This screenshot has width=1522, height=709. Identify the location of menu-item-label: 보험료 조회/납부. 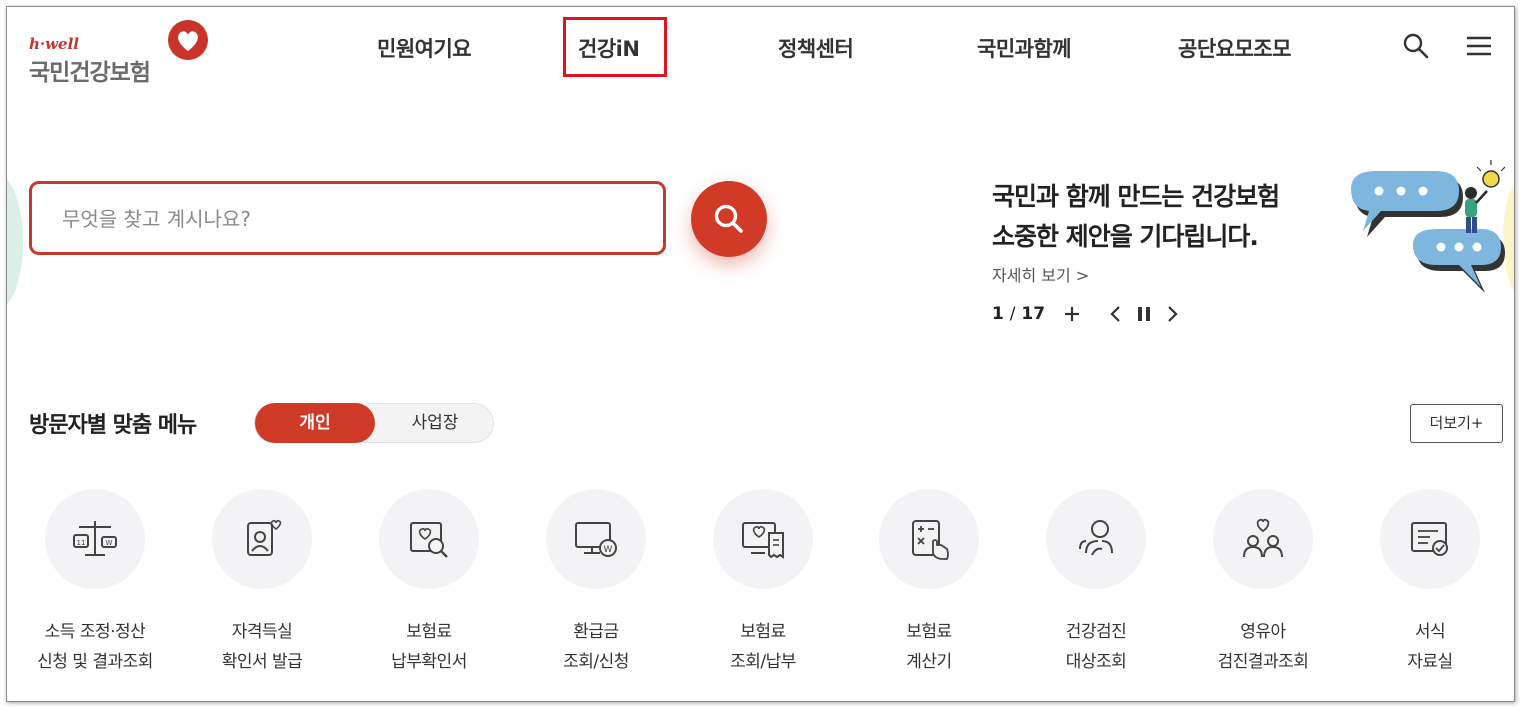
(763, 647).